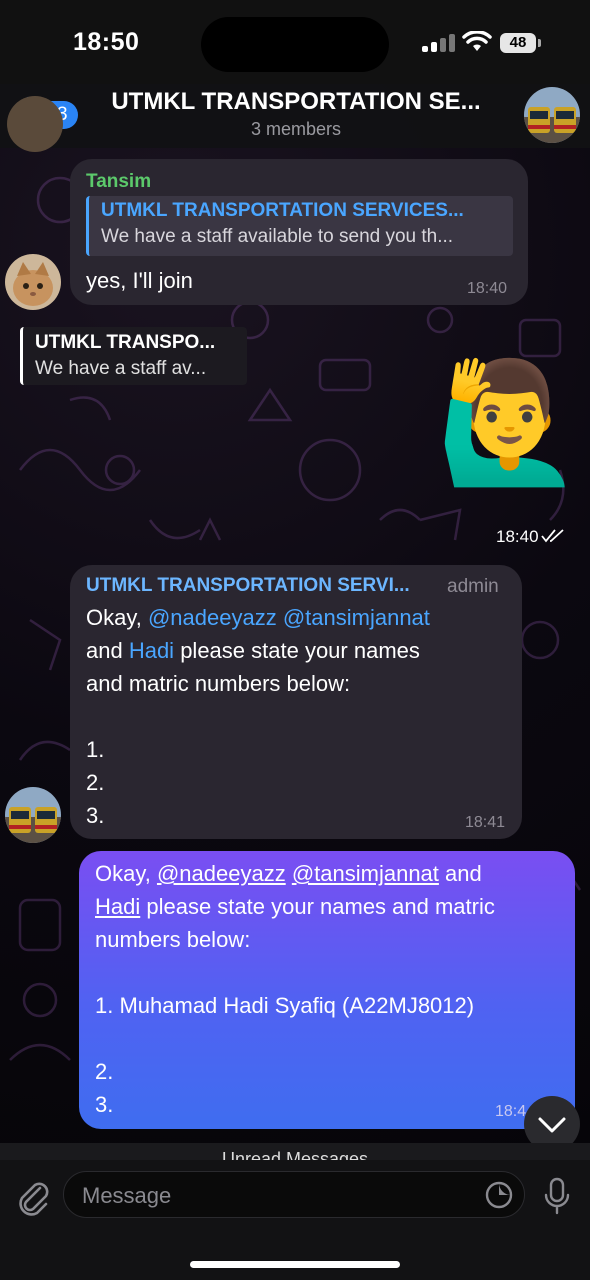  I want to click on text-fragment: please state your names, so click(297, 650).